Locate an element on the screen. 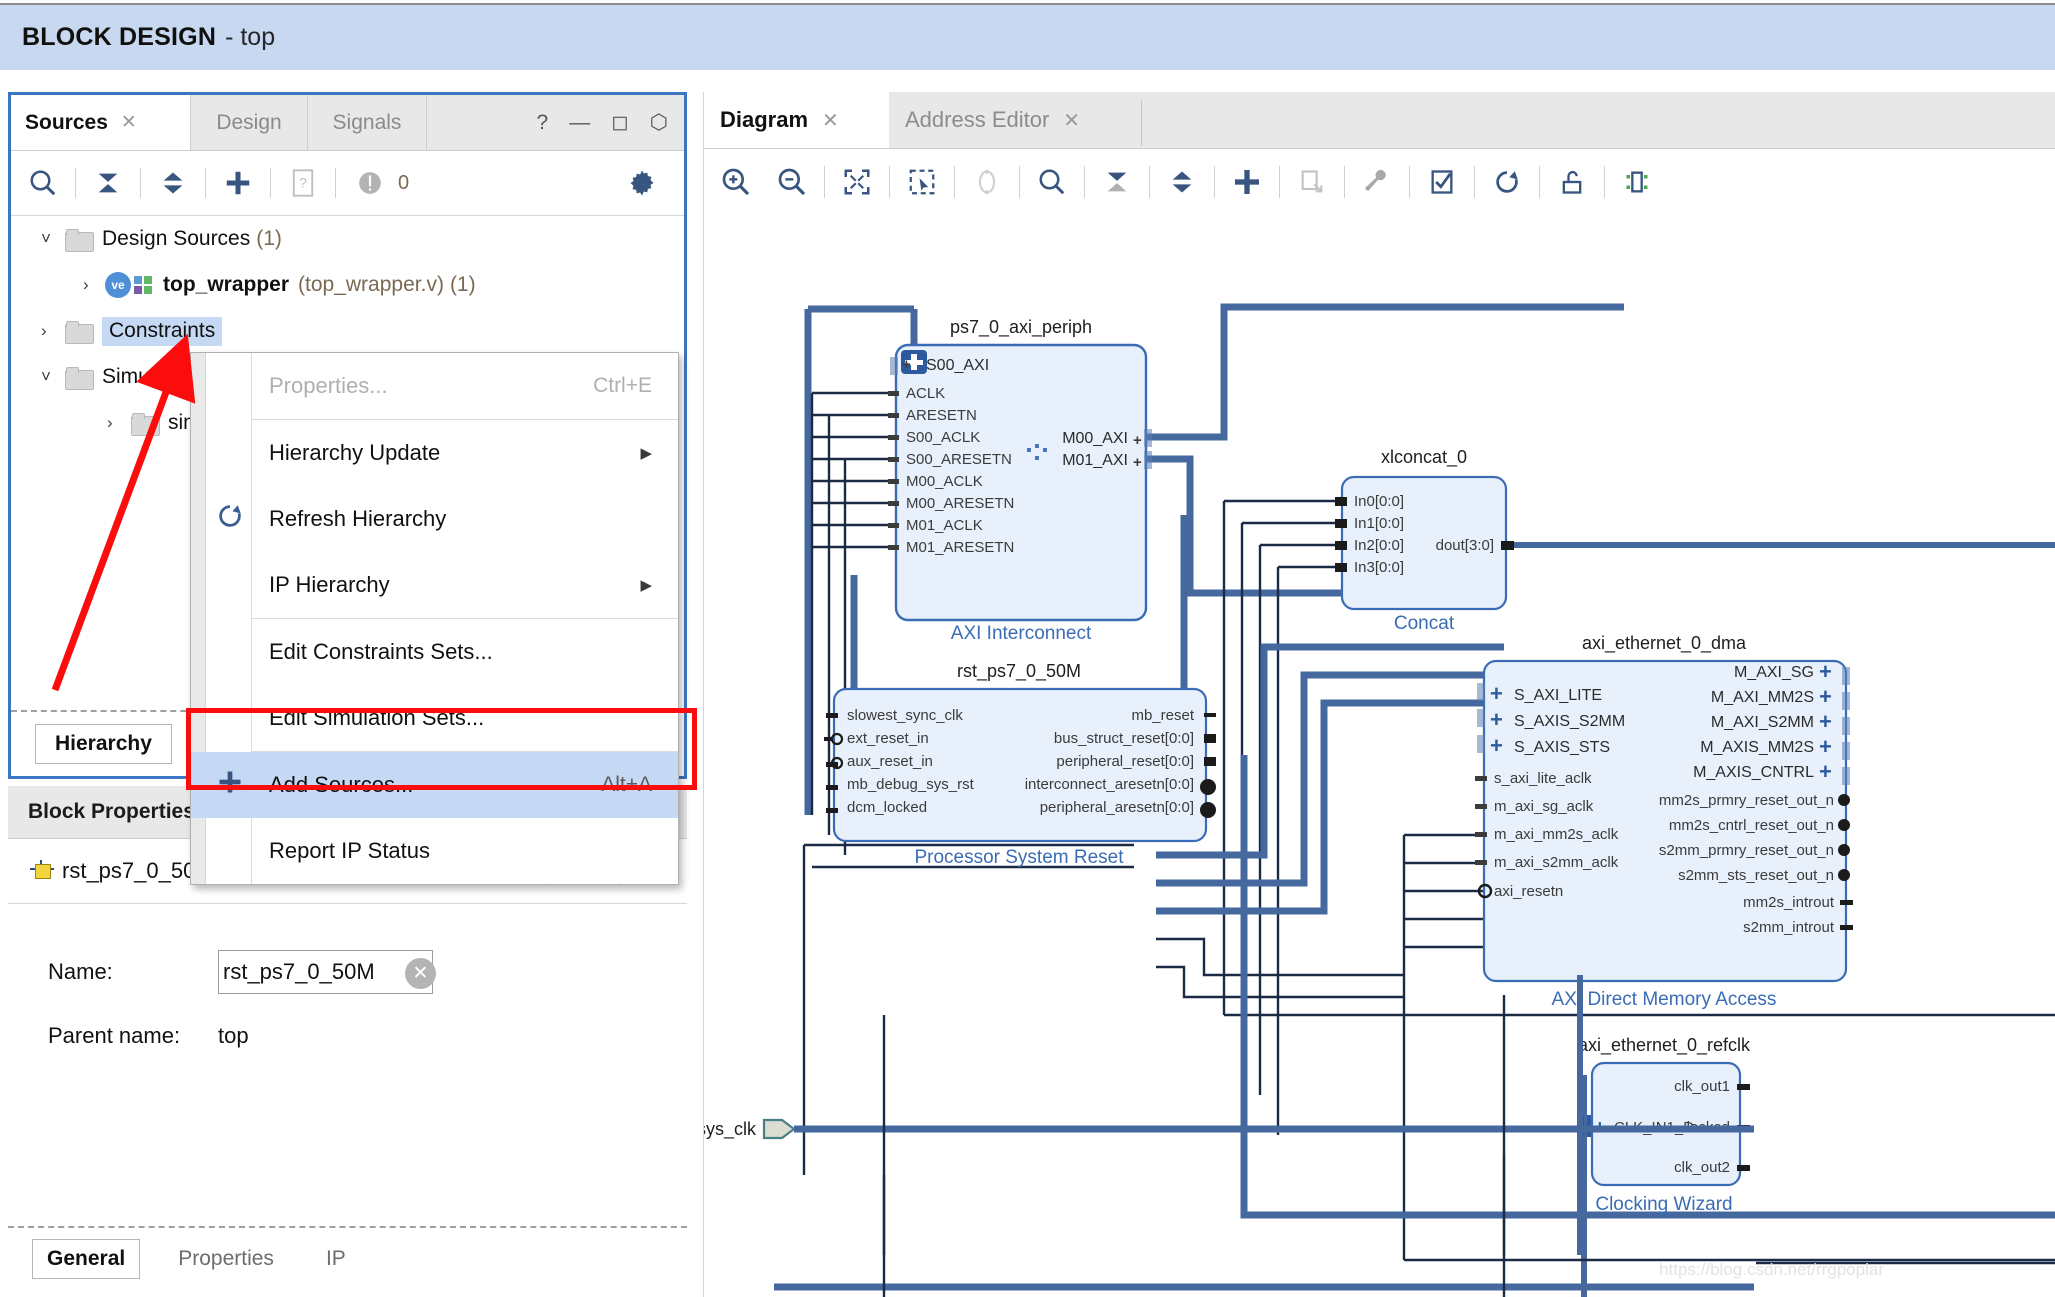 This screenshot has height=1297, width=2055. tab-address-editor-label: Address Editor is located at coordinates (977, 119).